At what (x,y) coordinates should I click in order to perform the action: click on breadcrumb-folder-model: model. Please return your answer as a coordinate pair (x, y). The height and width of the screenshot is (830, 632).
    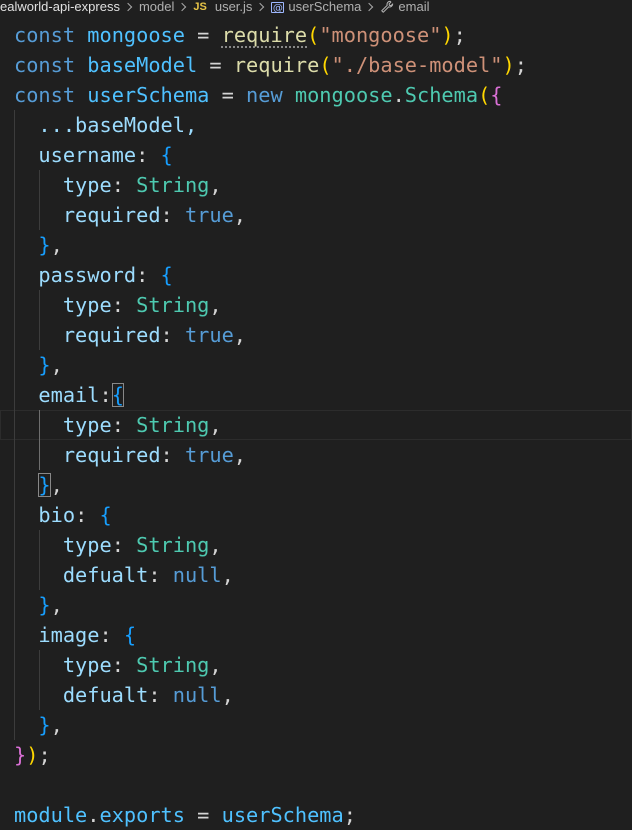
    Looking at the image, I should click on (156, 7).